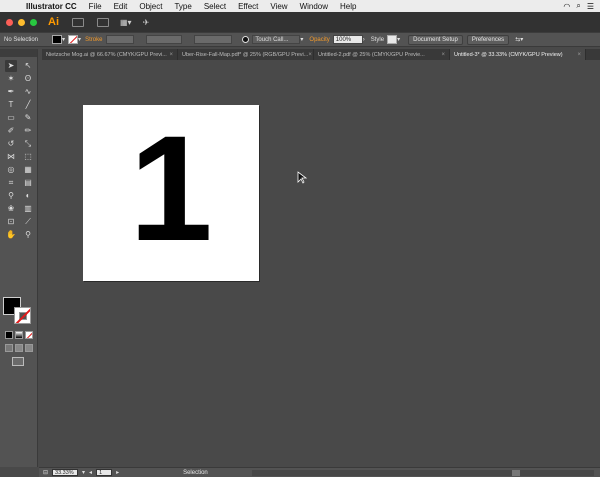 The image size is (600, 477). I want to click on stroke-color-box, so click(22, 315).